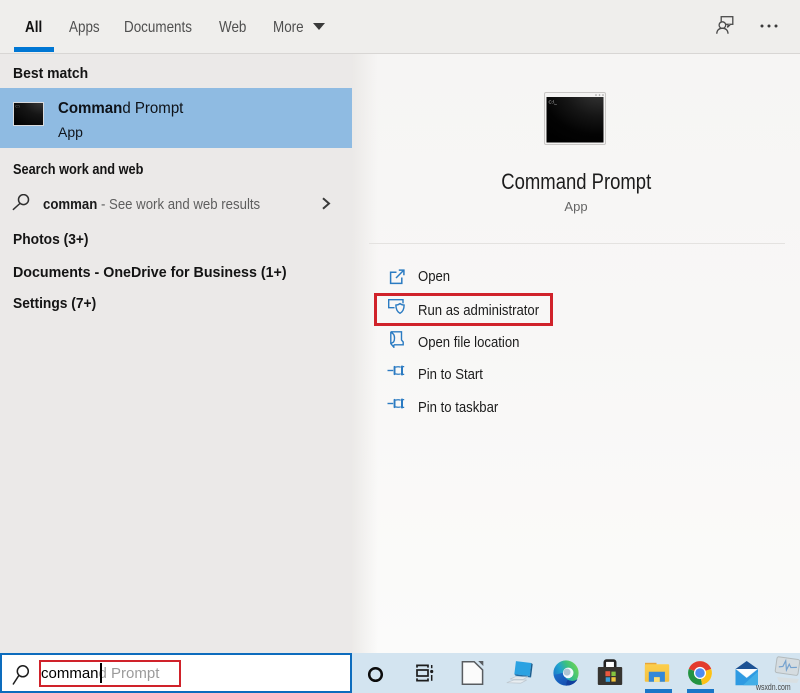 The image size is (800, 693). What do you see at coordinates (17, 107) in the screenshot?
I see `svg-text: C:\` at bounding box center [17, 107].